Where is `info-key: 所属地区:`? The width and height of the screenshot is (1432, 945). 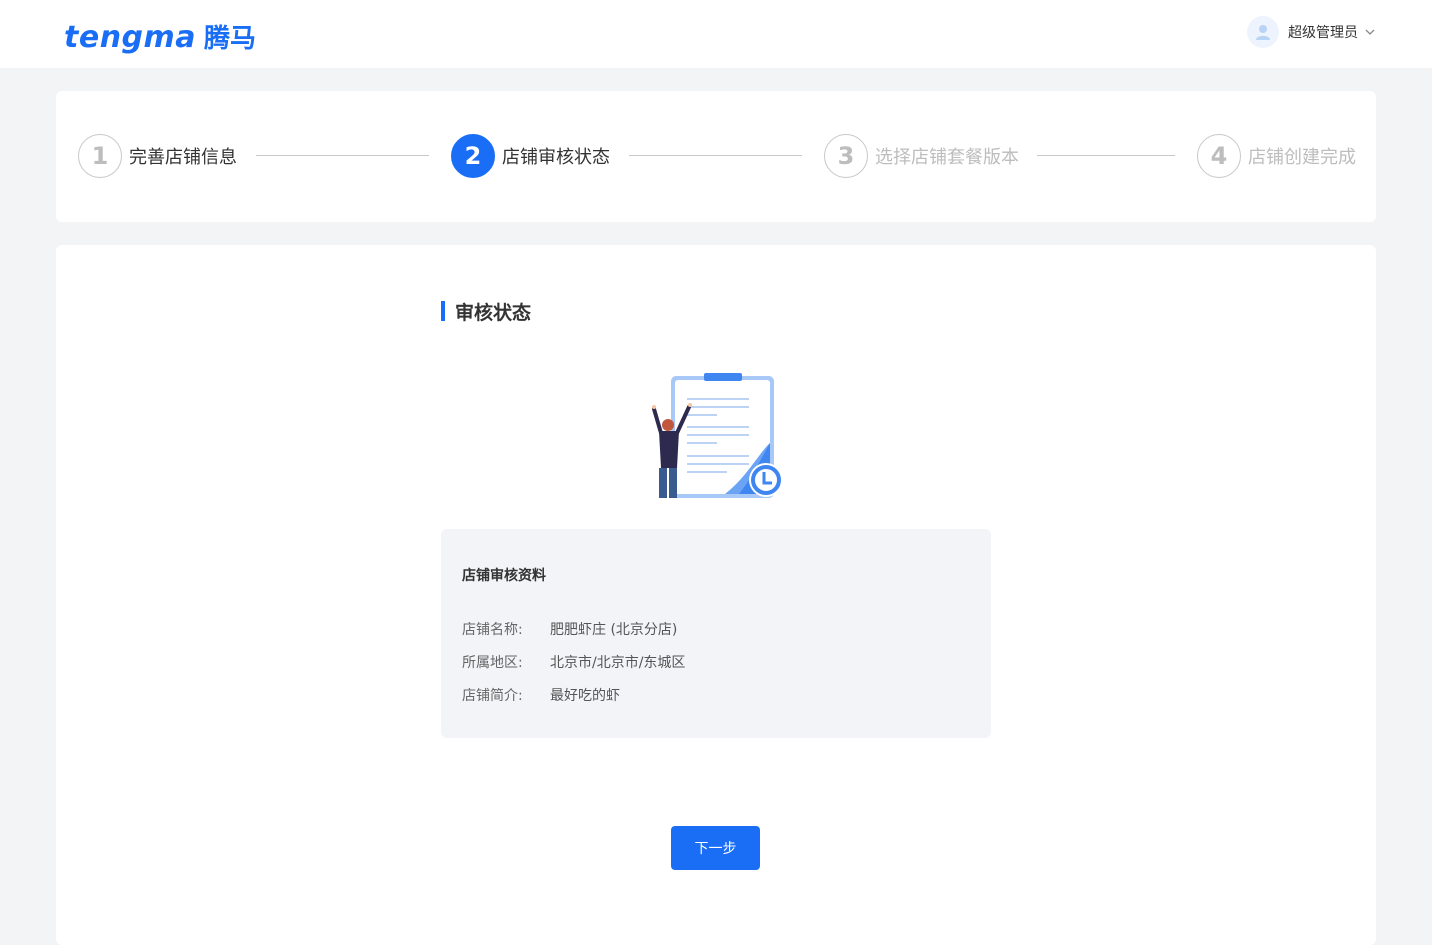
info-key: 所属地区: is located at coordinates (492, 663).